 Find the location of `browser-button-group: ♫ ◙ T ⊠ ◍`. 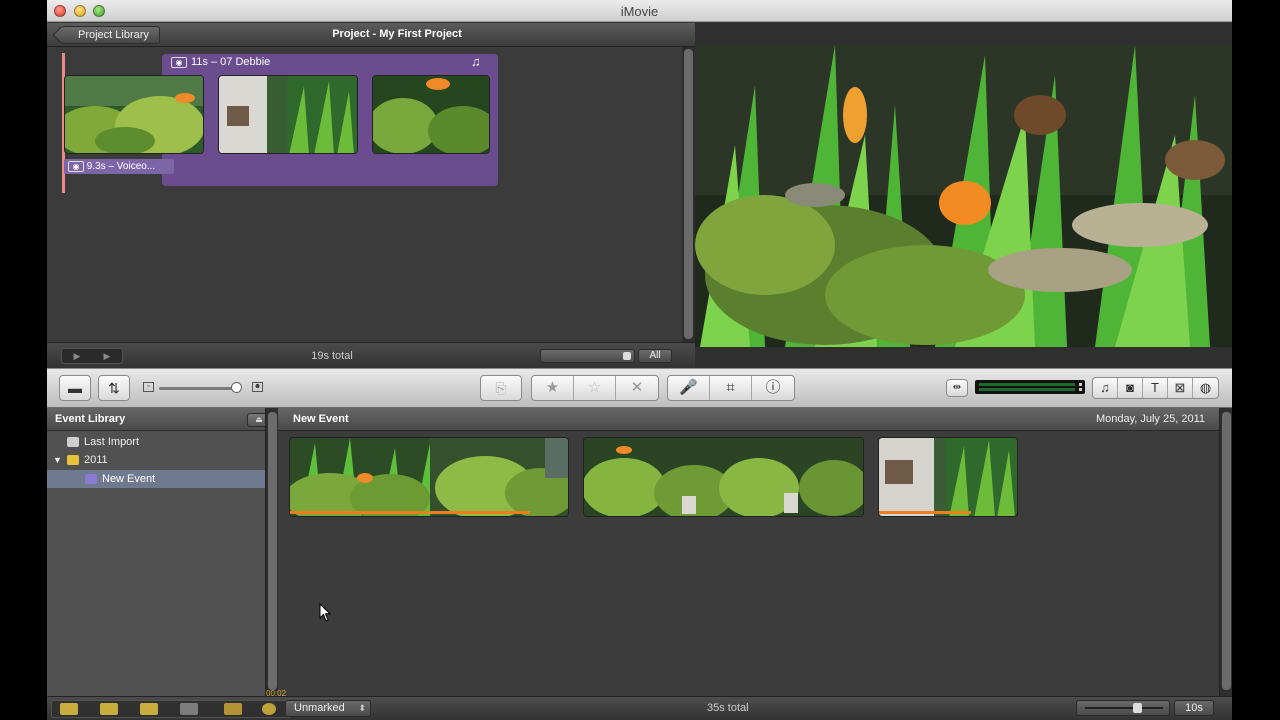

browser-button-group: ♫ ◙ T ⊠ ◍ is located at coordinates (1155, 388).